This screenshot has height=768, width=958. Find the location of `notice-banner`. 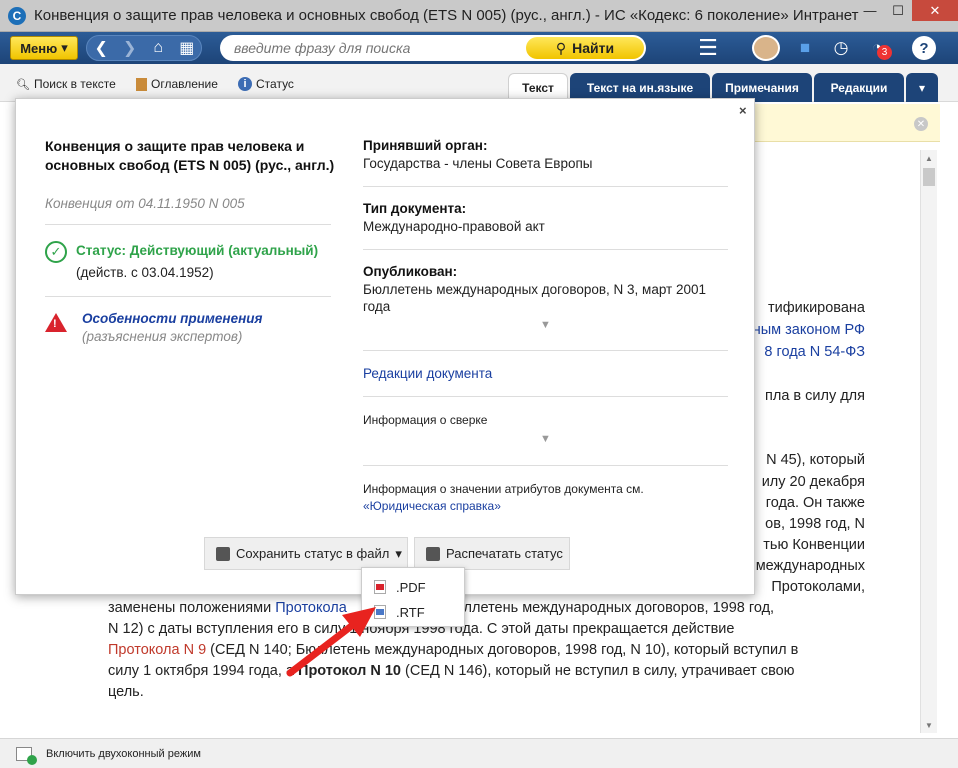

notice-banner is located at coordinates (834, 123).